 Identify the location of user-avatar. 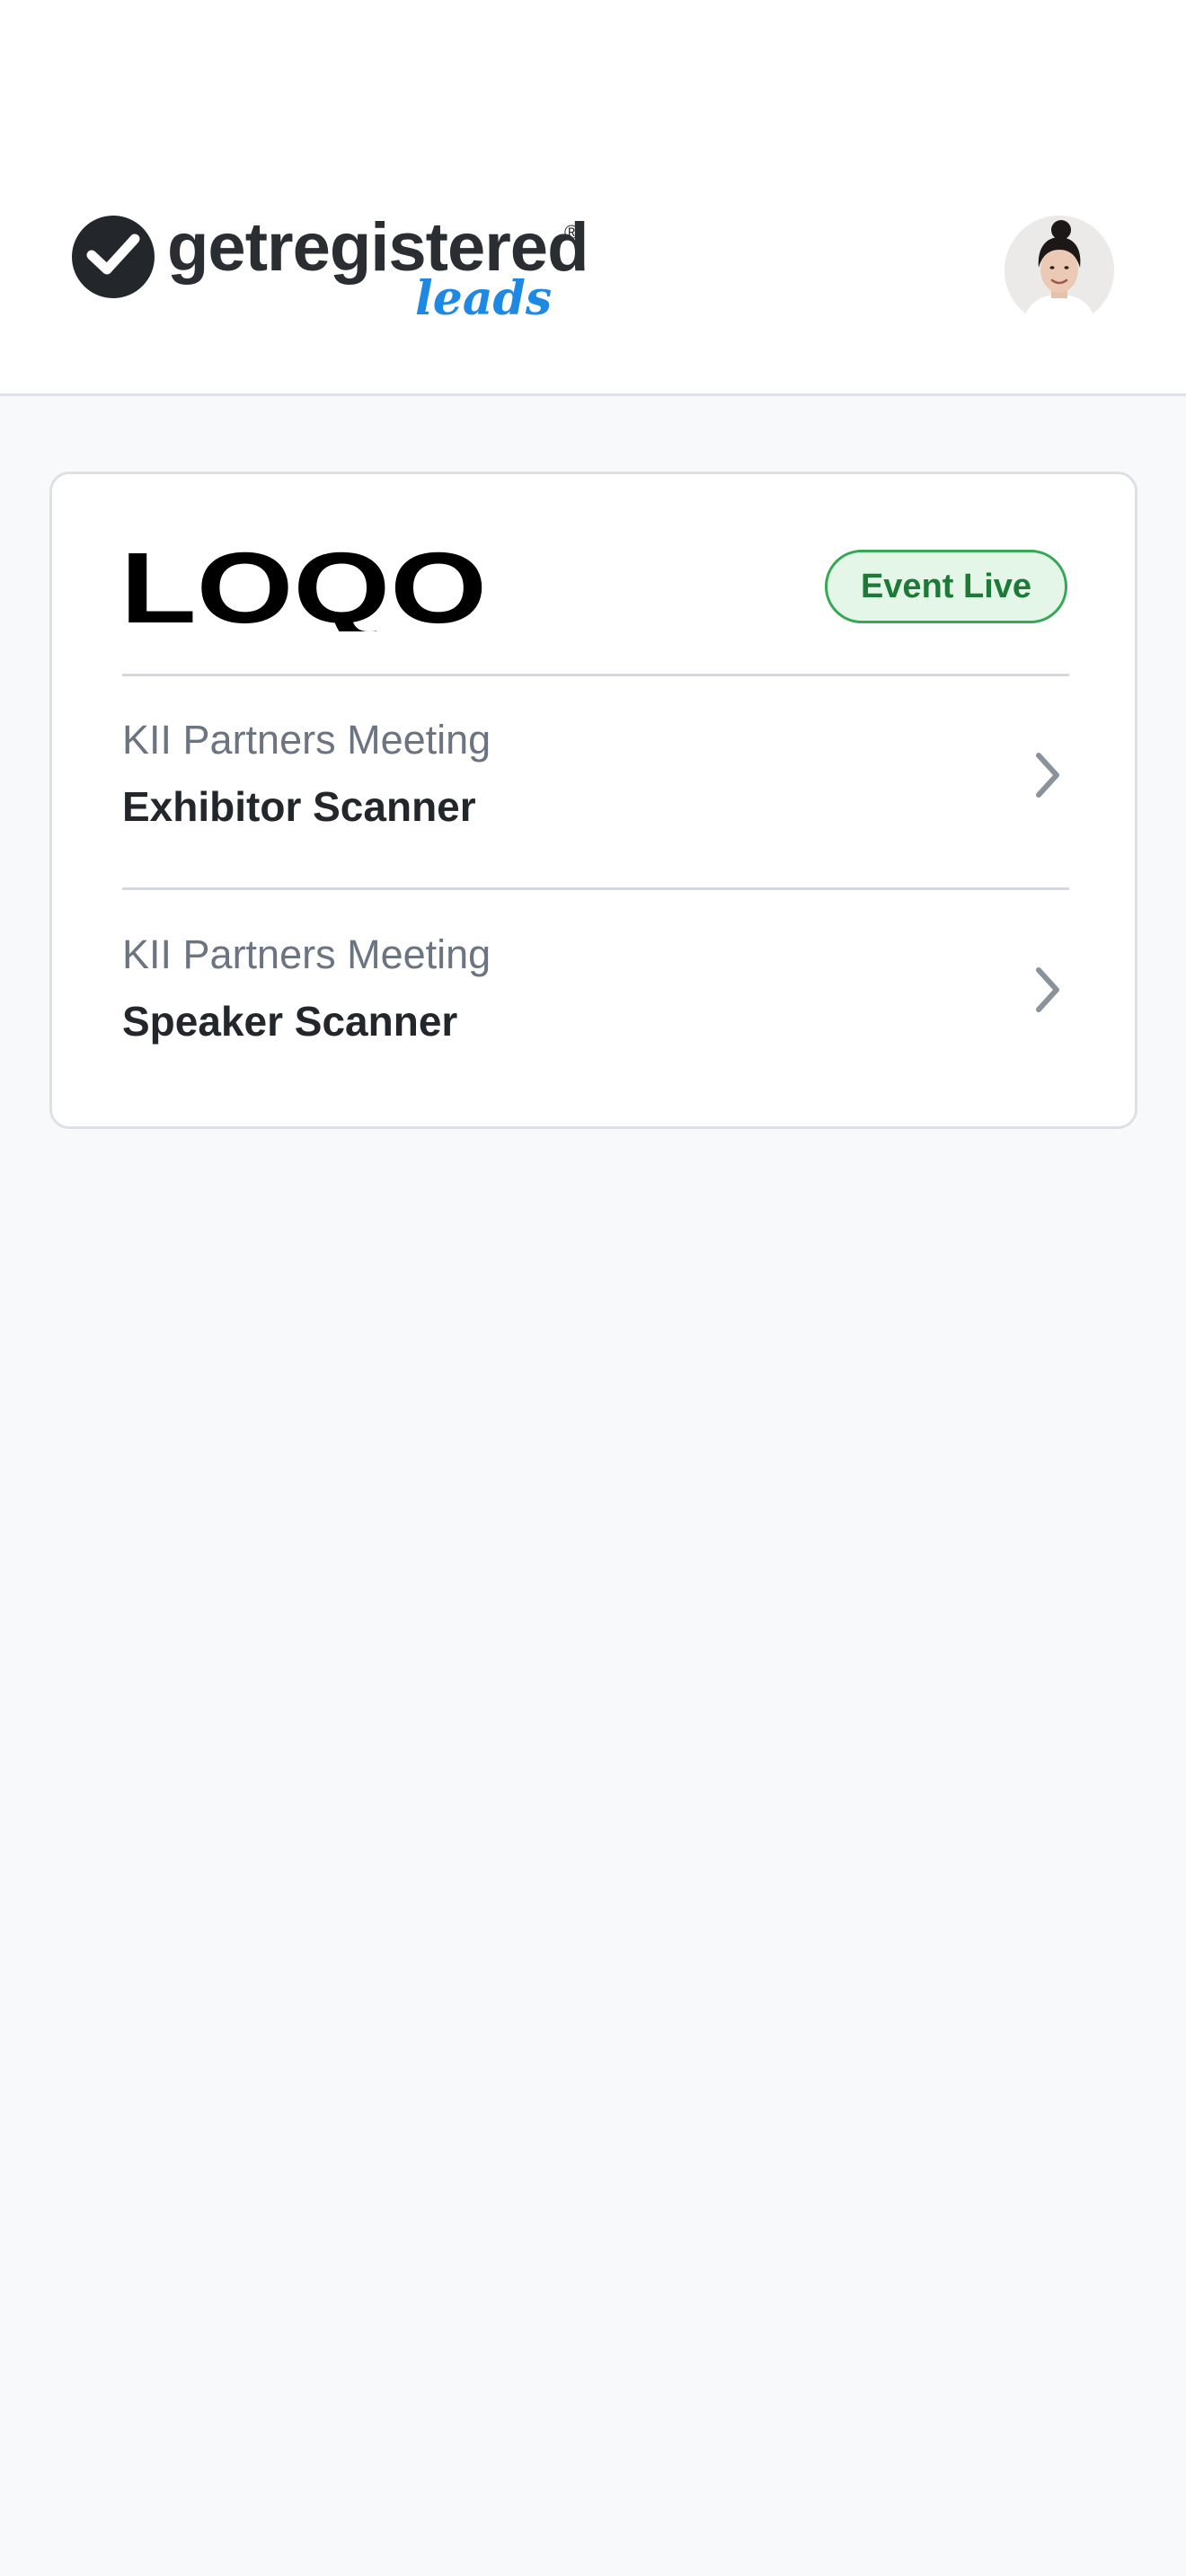
(1059, 270).